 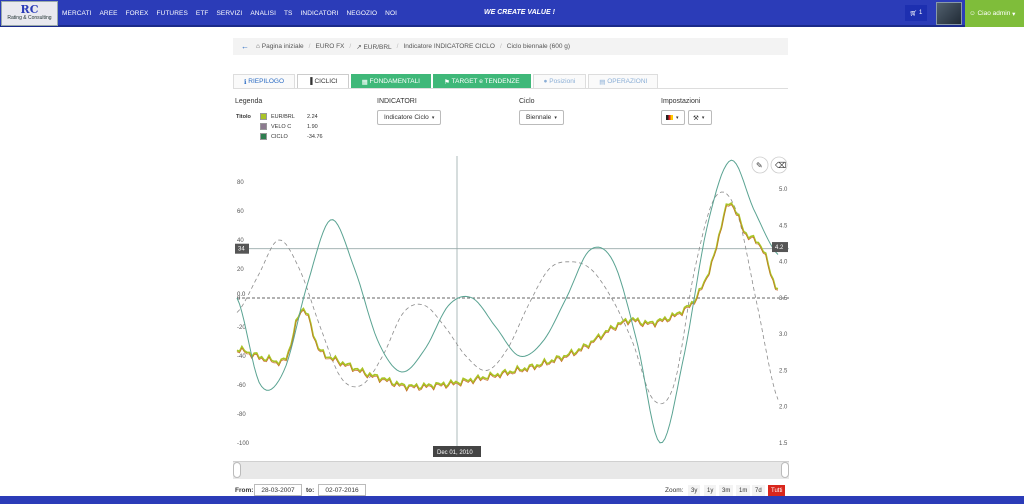 I want to click on breadcrumb-home: ⌂ Pagina iniziale, so click(x=280, y=46).